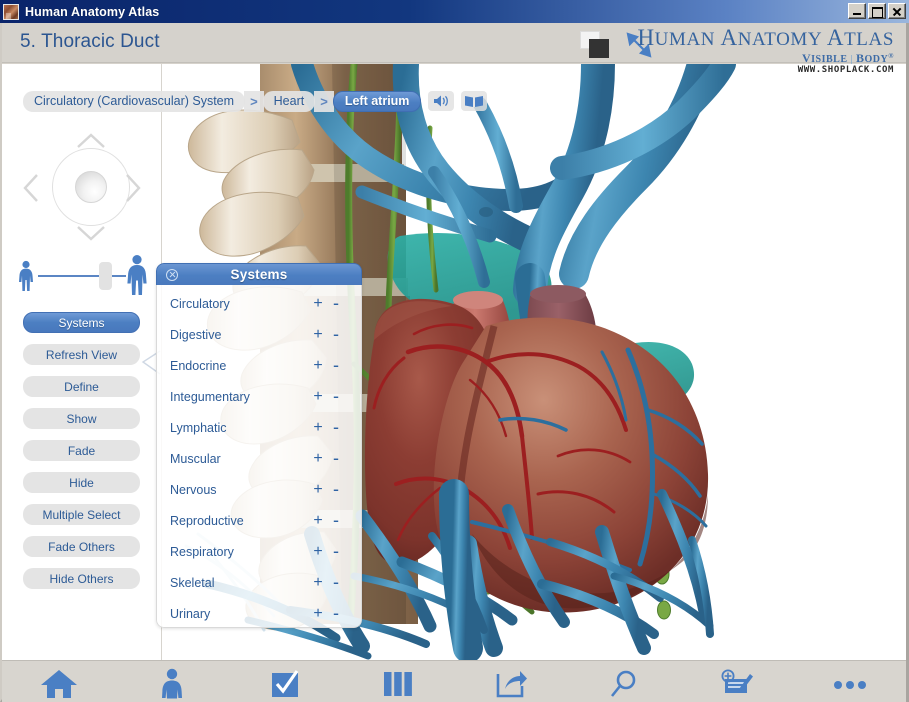 This screenshot has width=909, height=702. What do you see at coordinates (259, 365) in the screenshot?
I see `list-item: Endocrine + -` at bounding box center [259, 365].